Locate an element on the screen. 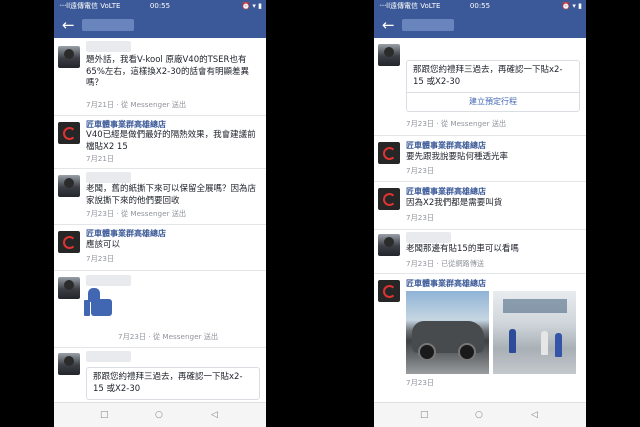 Image resolution: width=640 pixels, height=427 pixels. message-item: 匠車體事業群高雄總店 7月23日 is located at coordinates (480, 338).